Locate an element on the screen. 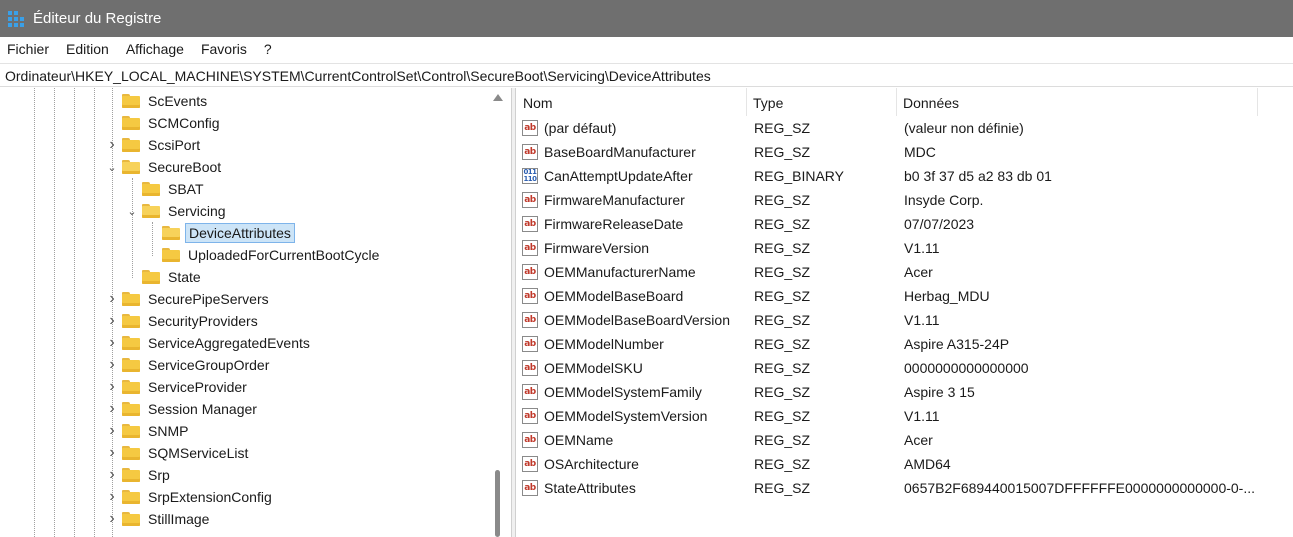  tree-item: ServiceProvider is located at coordinates (185, 387).